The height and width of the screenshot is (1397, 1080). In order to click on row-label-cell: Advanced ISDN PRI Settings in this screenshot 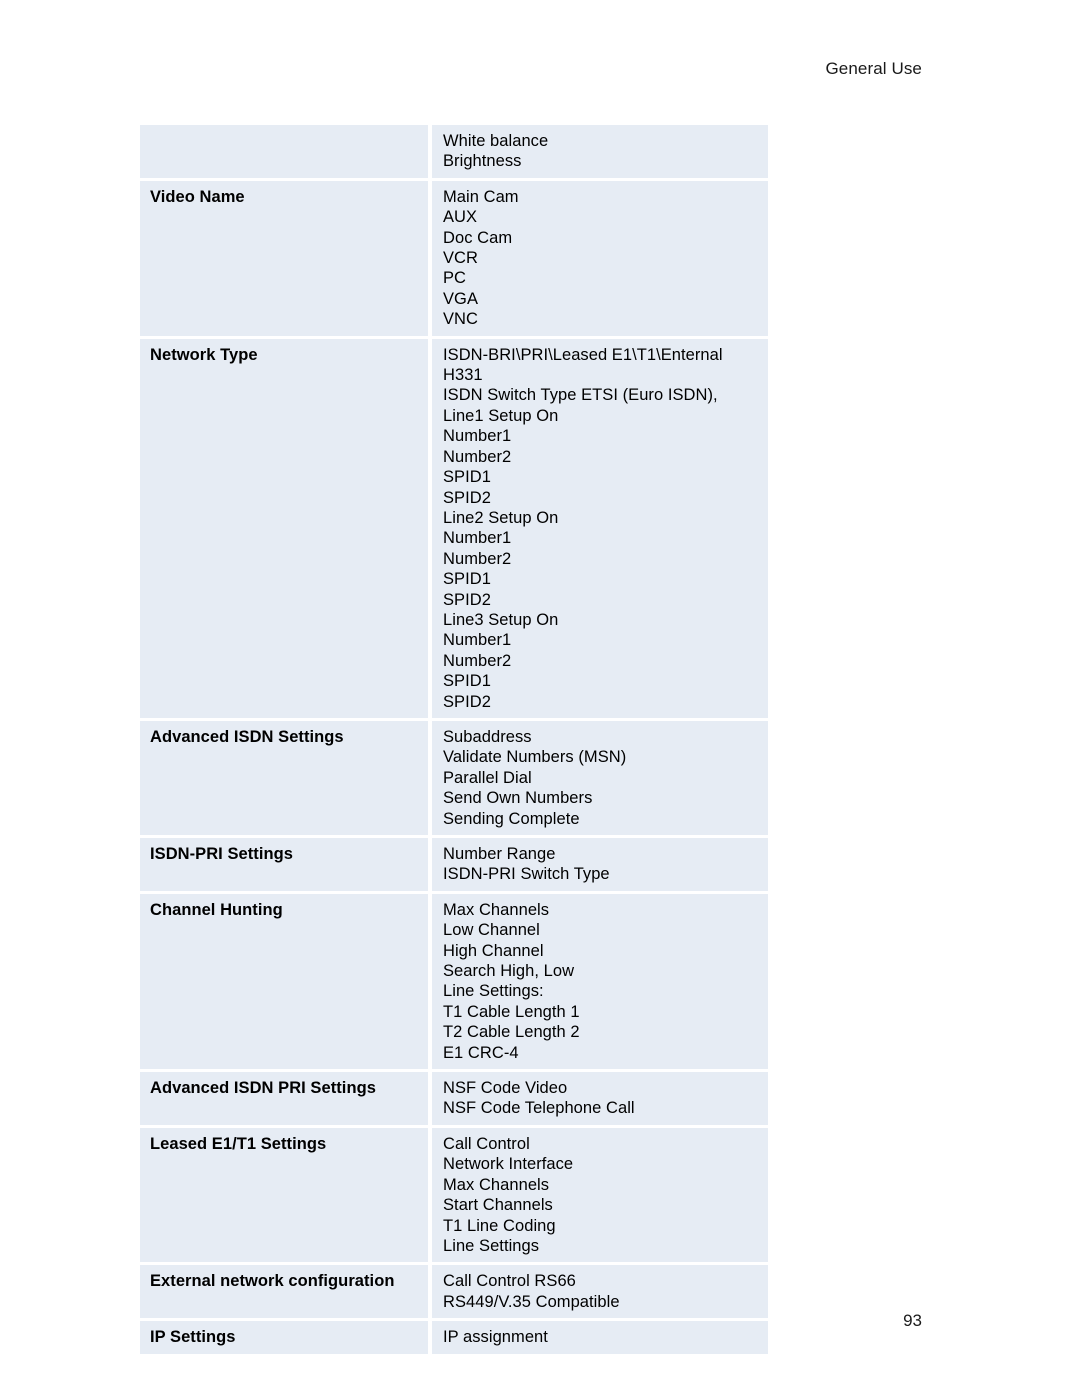, I will do `click(284, 1098)`.